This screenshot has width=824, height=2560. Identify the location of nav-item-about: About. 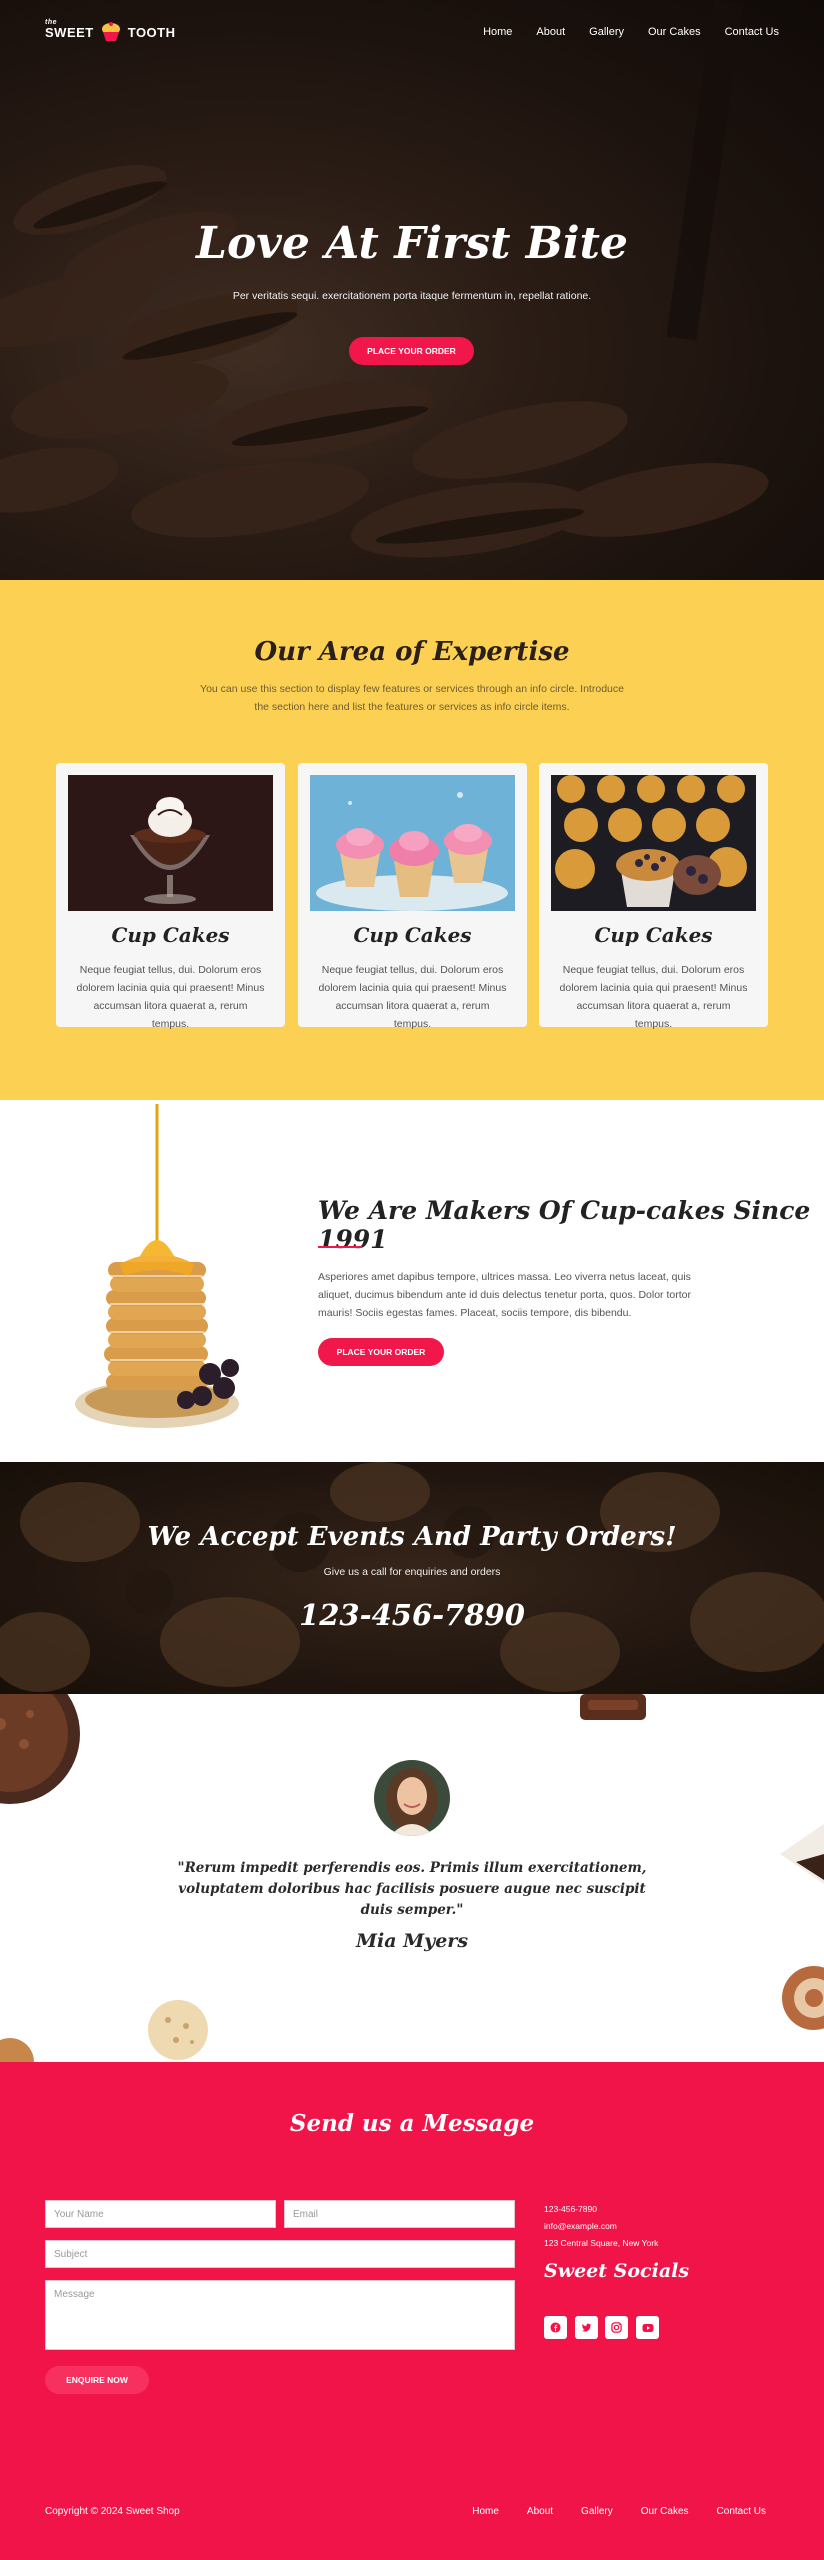
(550, 32).